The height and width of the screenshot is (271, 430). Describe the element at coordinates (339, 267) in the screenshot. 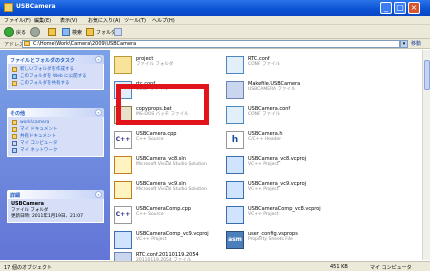

I see `status-size: 451 KB` at that location.